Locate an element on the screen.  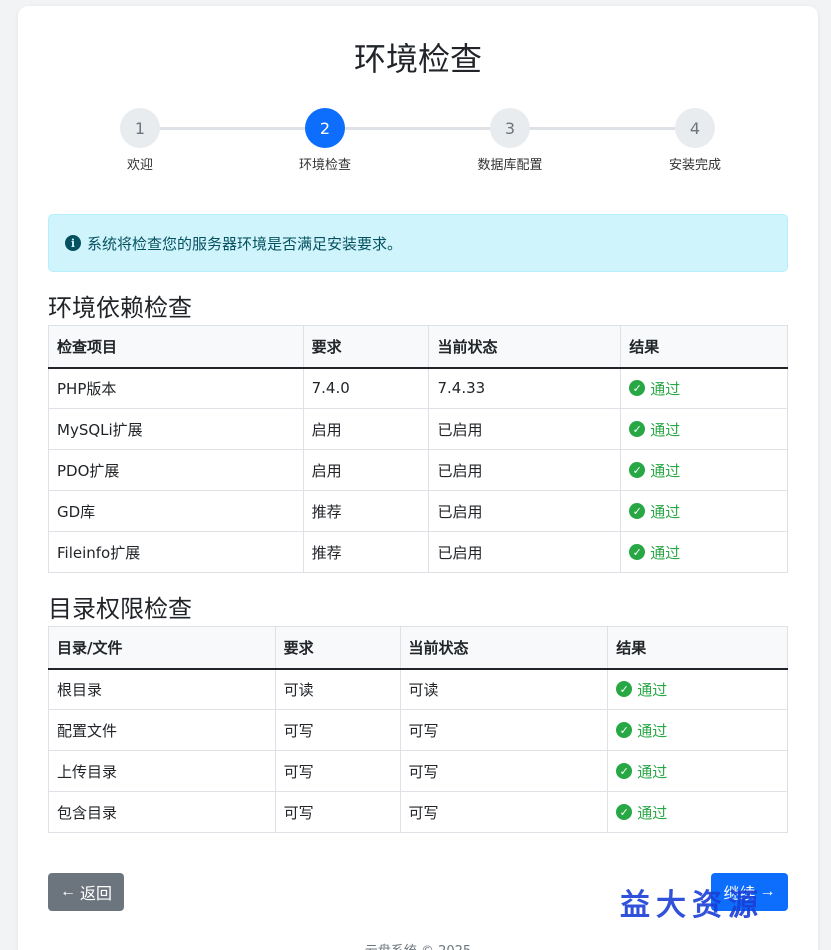
step-install-complete: 4 安装完成 is located at coordinates (695, 140).